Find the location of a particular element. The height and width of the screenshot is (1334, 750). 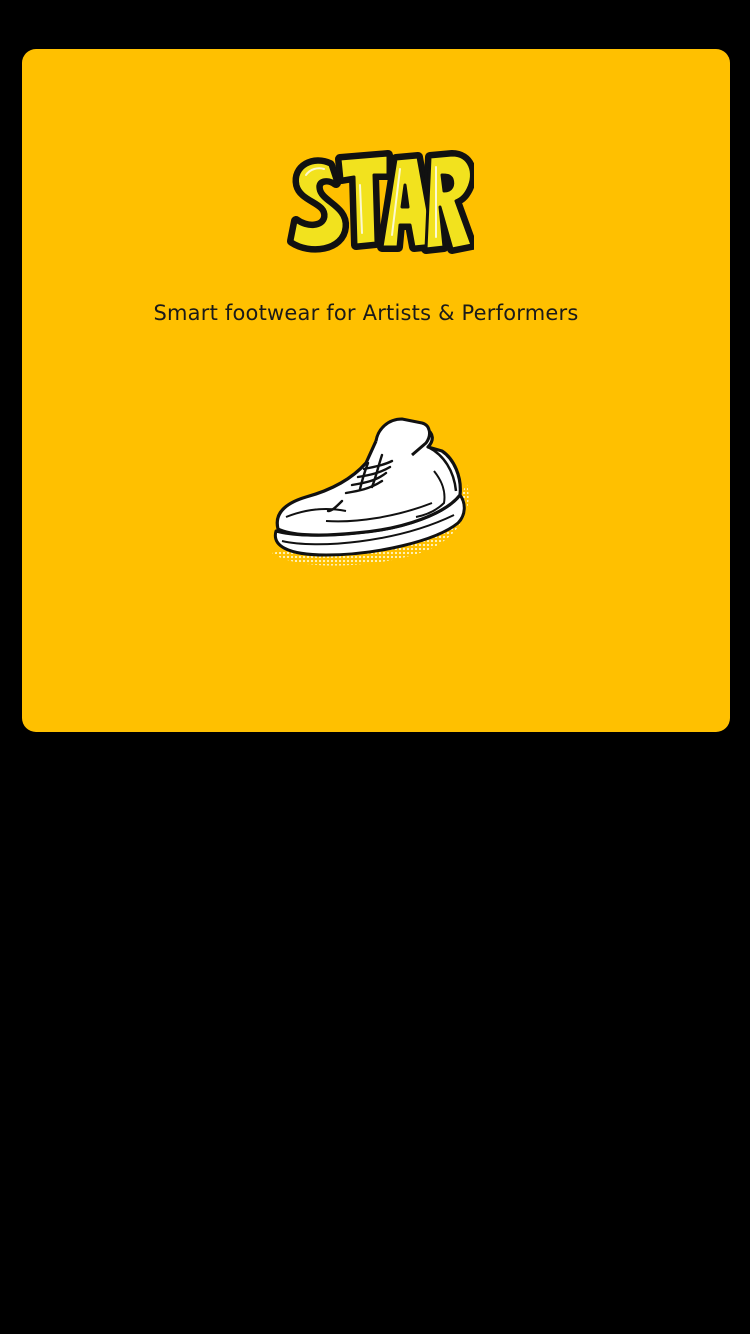

sneaker-icon is located at coordinates (368, 493).